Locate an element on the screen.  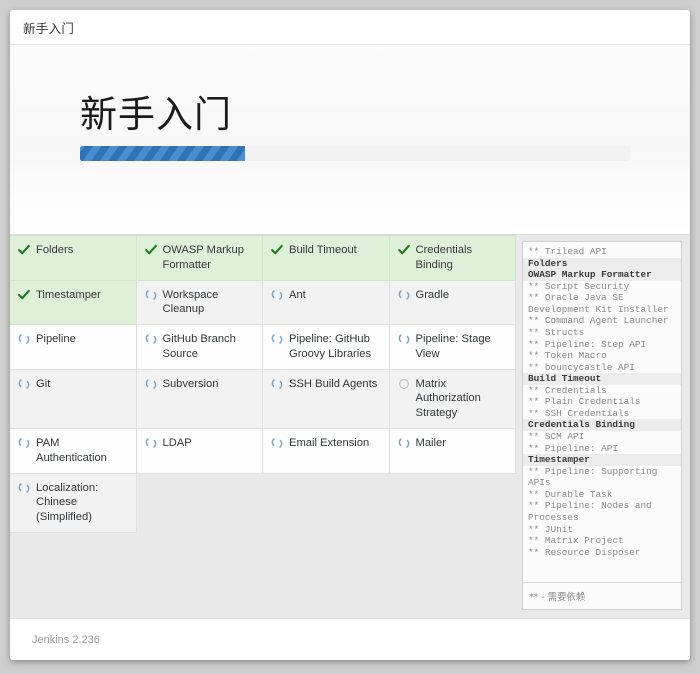
plugin-cell: Build Timeout is located at coordinates (326, 258).